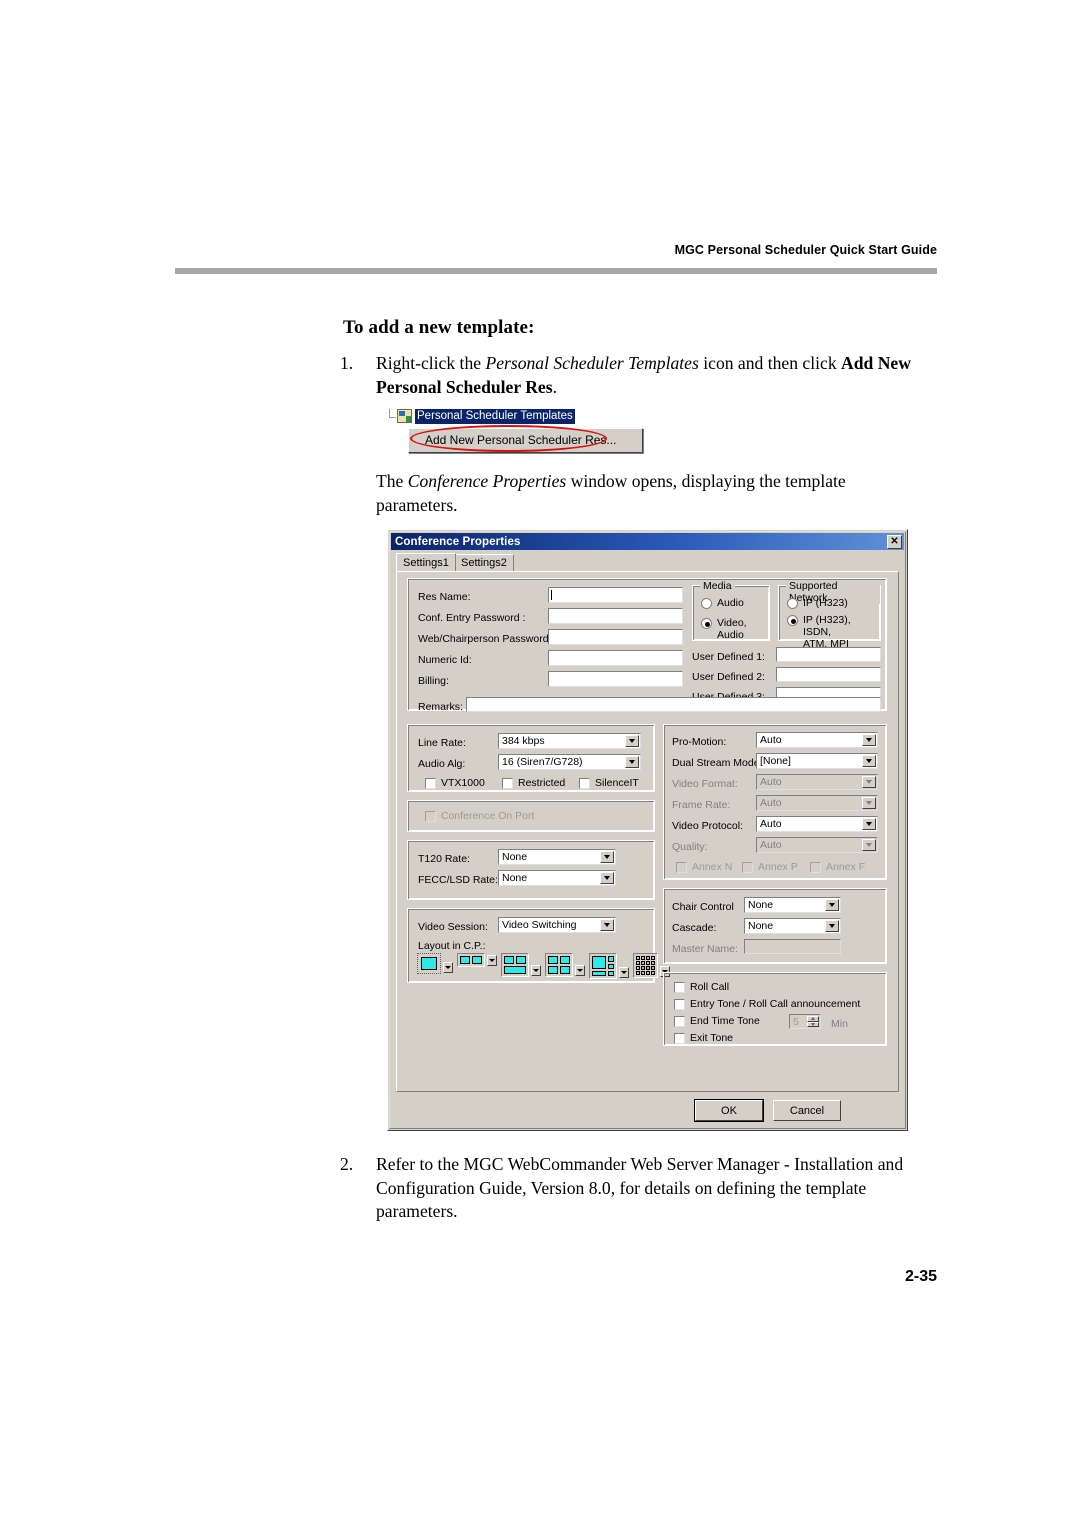  Describe the element at coordinates (647, 541) in the screenshot. I see `dialog-title-bar: Conference Properties ✕` at that location.